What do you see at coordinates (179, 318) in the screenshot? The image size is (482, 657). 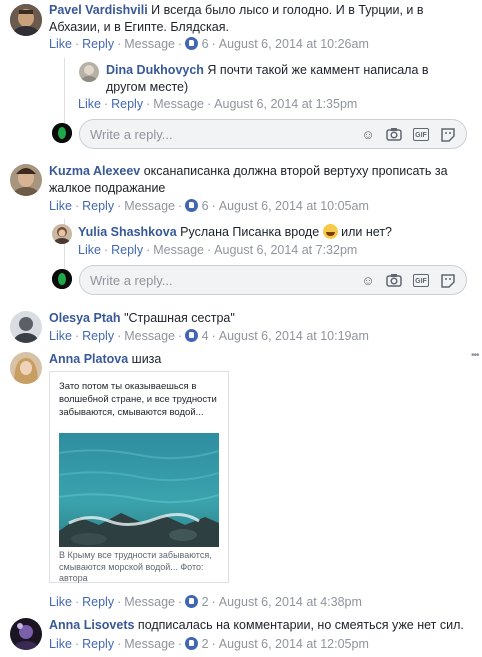 I see `comment-text: "Страшная сестра"` at bounding box center [179, 318].